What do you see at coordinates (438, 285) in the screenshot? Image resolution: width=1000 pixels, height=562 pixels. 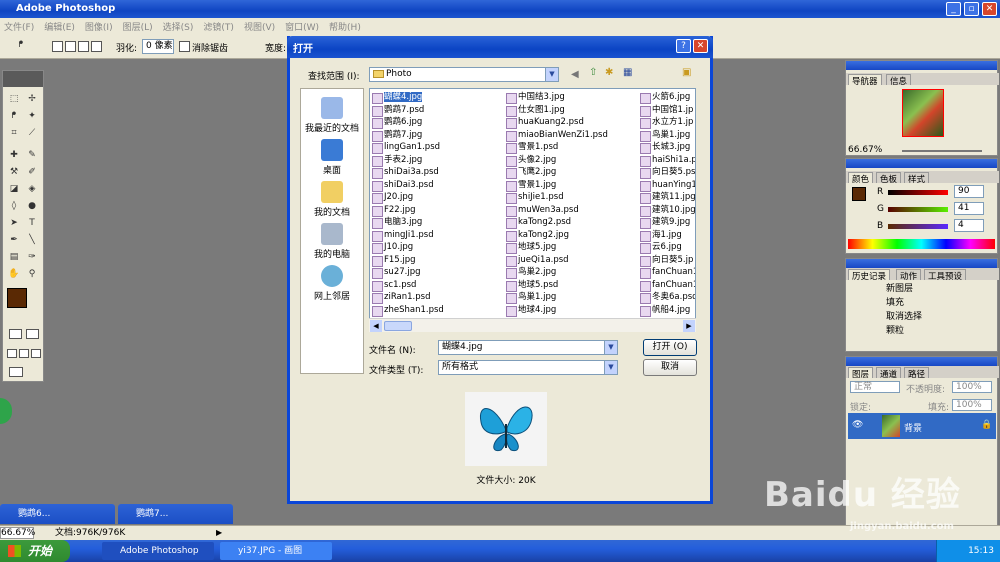 I see `file-item: sc1.psd` at bounding box center [438, 285].